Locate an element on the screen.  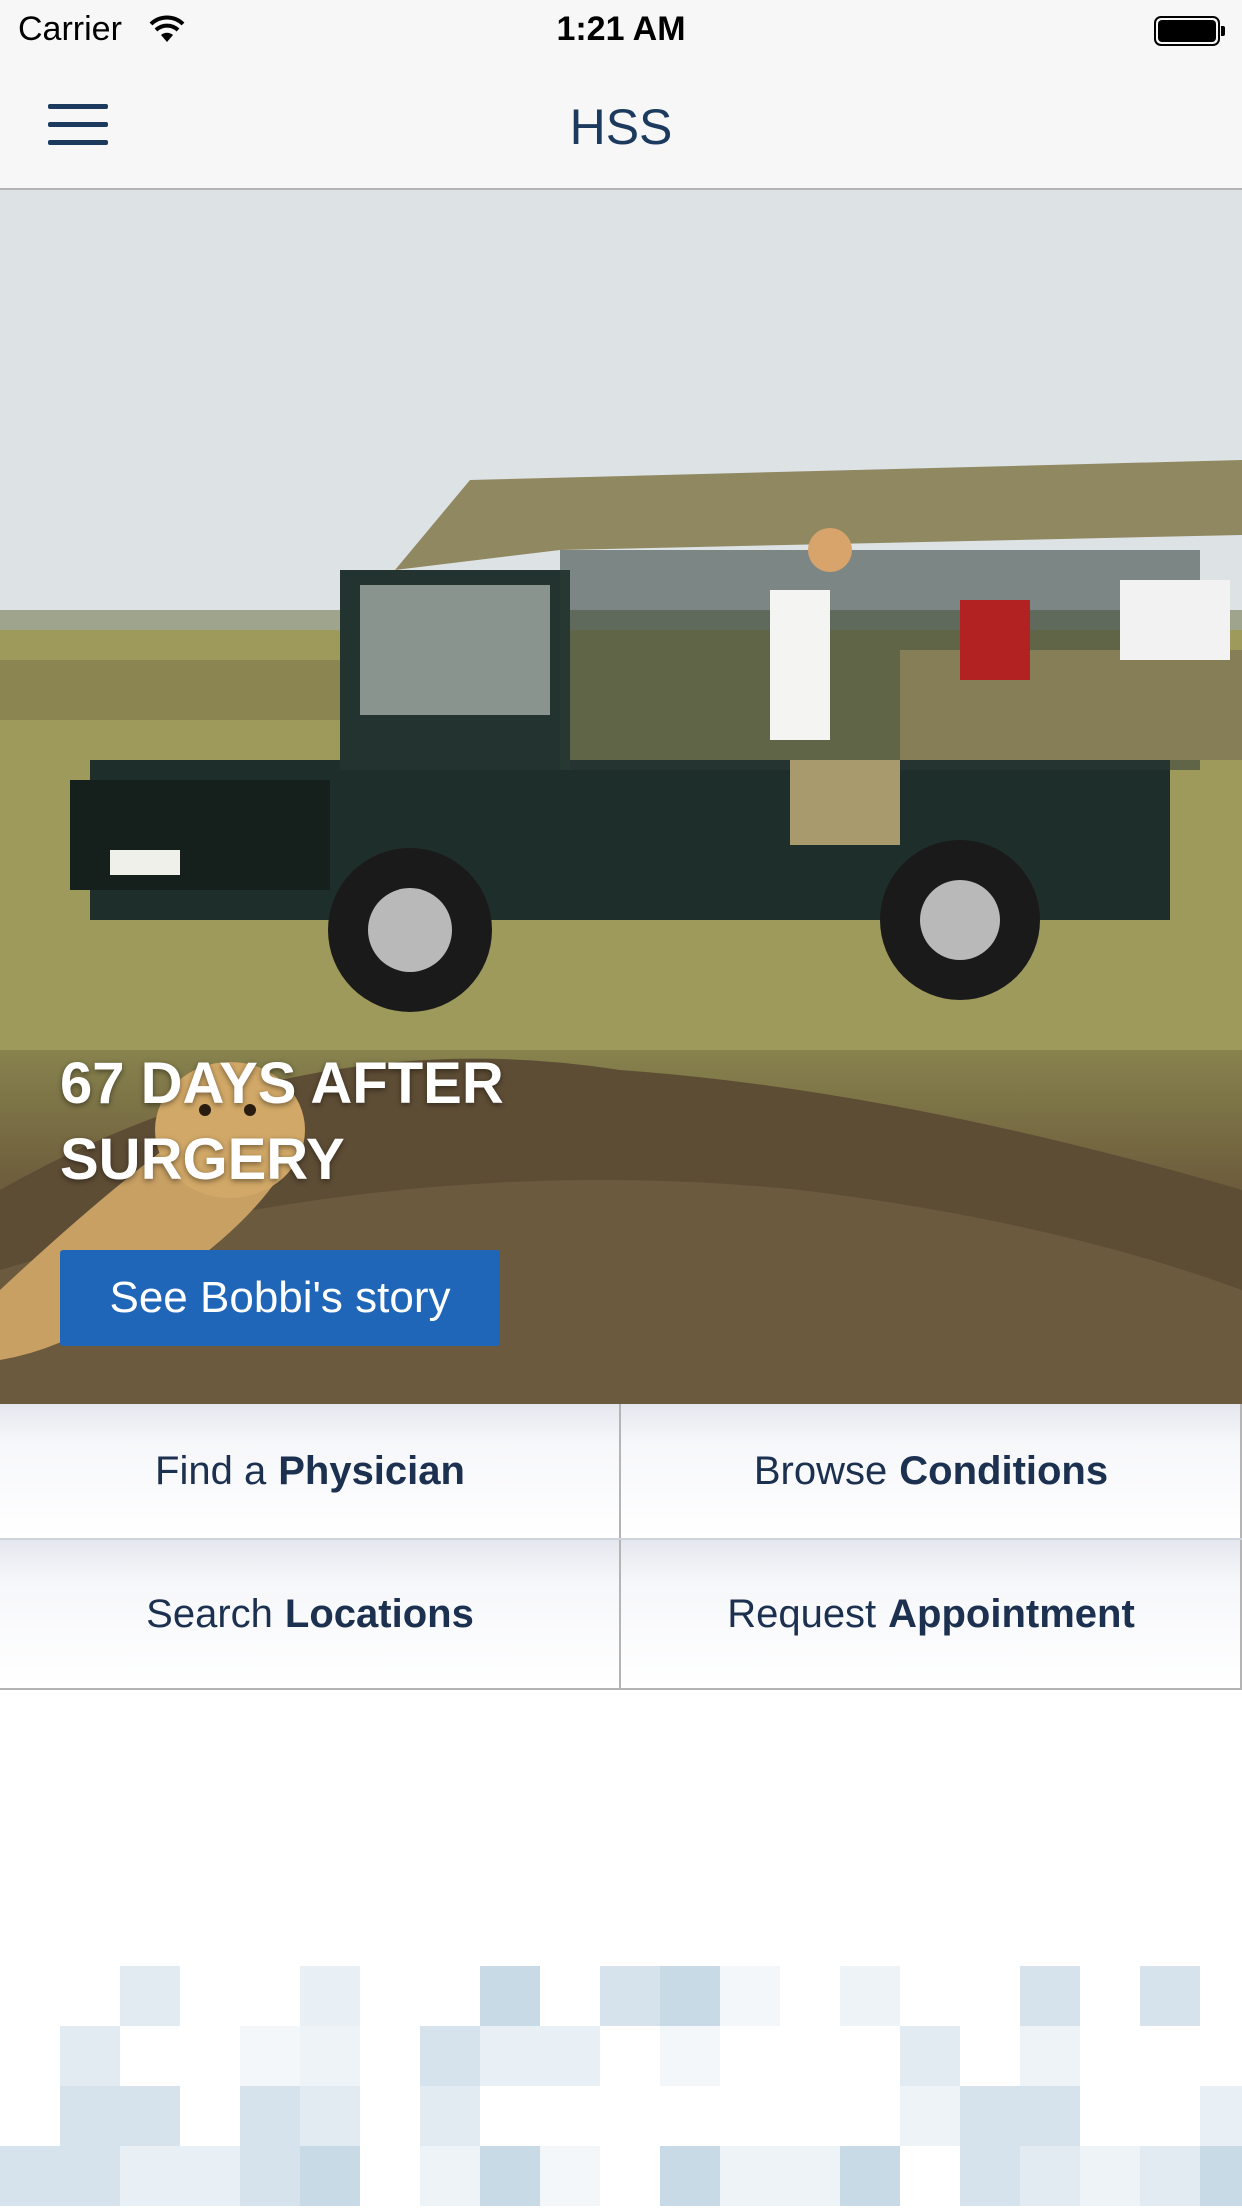
status-time: 1:21 AM is located at coordinates (621, 29).